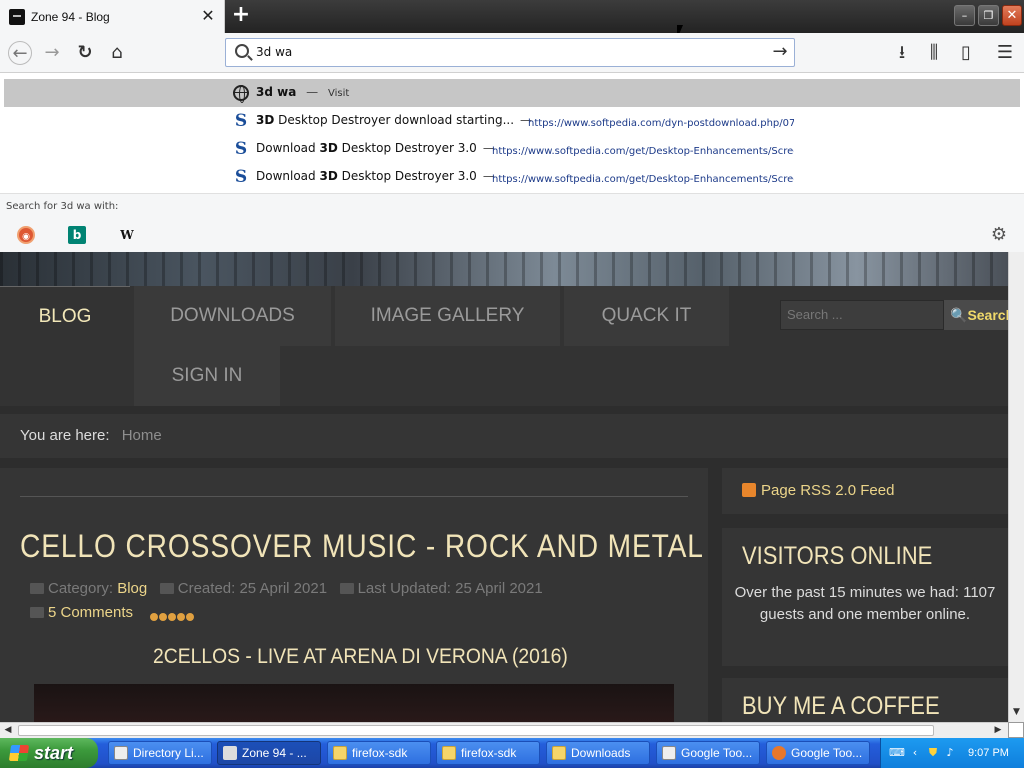  Describe the element at coordinates (999, 235) in the screenshot. I see `gear-icon: ⚙` at that location.